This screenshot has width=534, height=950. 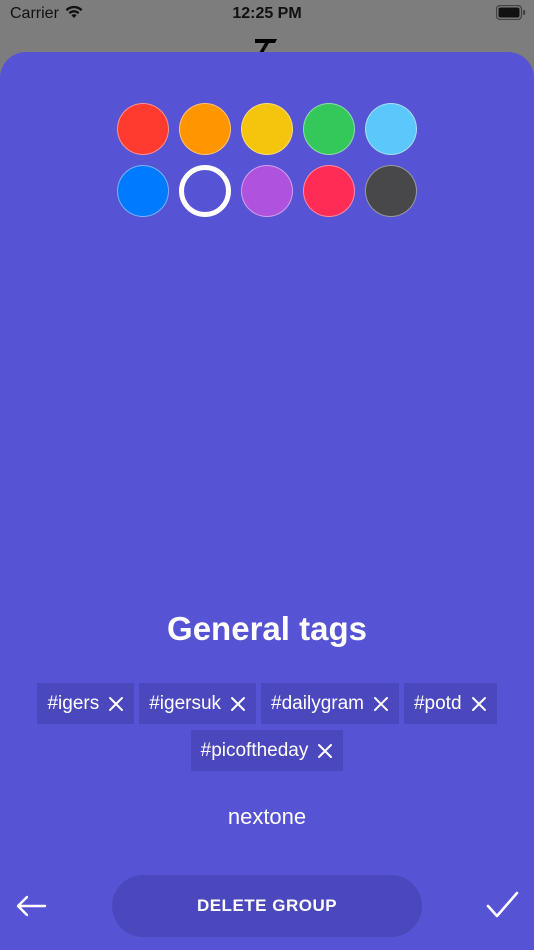 What do you see at coordinates (437, 703) in the screenshot?
I see `tag-label: #potd` at bounding box center [437, 703].